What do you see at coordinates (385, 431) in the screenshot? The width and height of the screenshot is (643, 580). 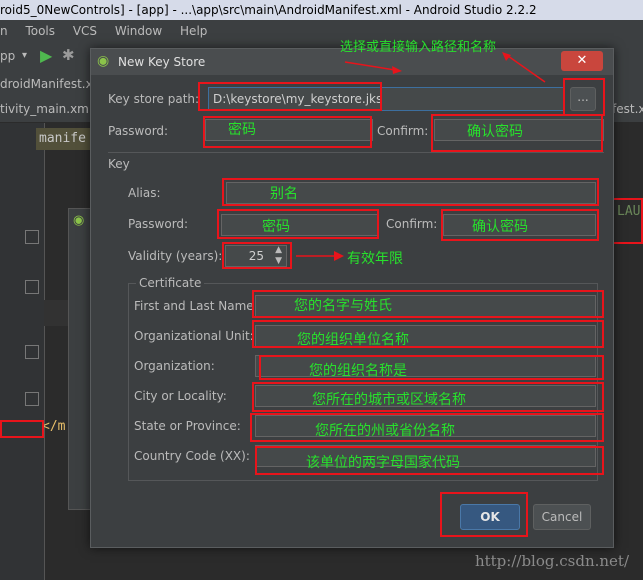 I see `annotation-state: 您所在的州或省份名称` at bounding box center [385, 431].